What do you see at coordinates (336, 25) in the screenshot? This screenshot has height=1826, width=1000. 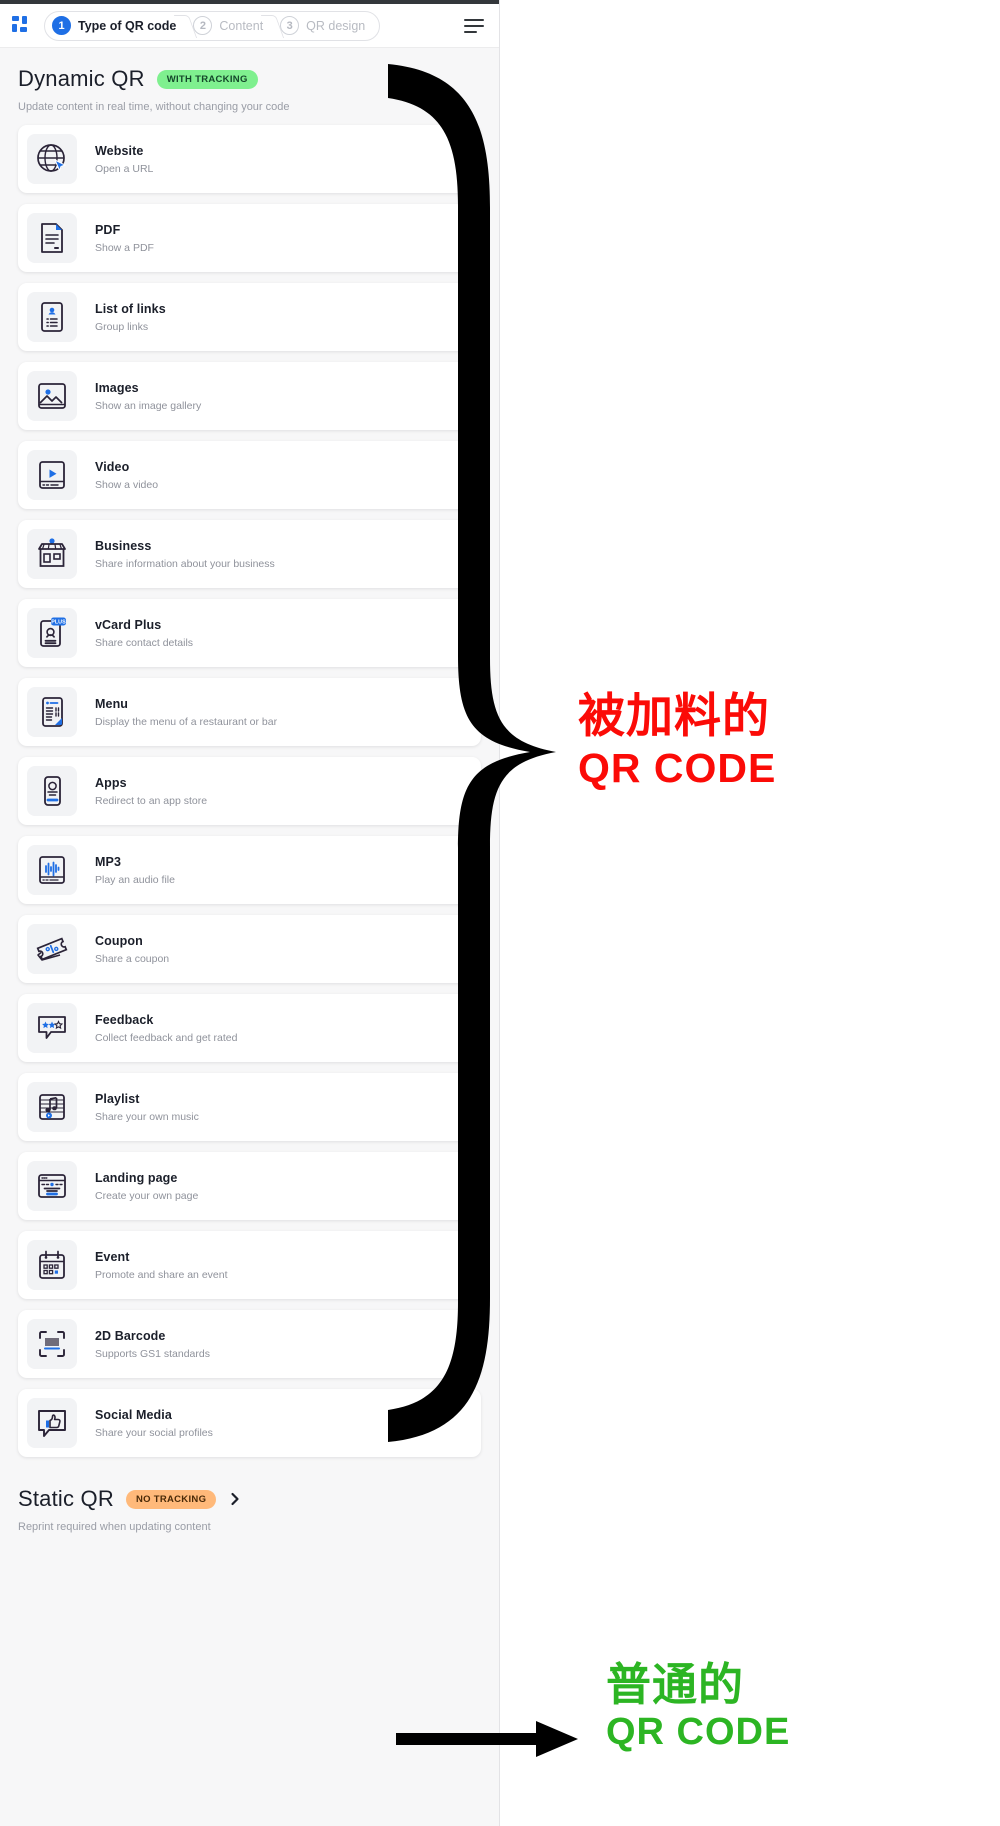 I see `step-label: QR design` at bounding box center [336, 25].